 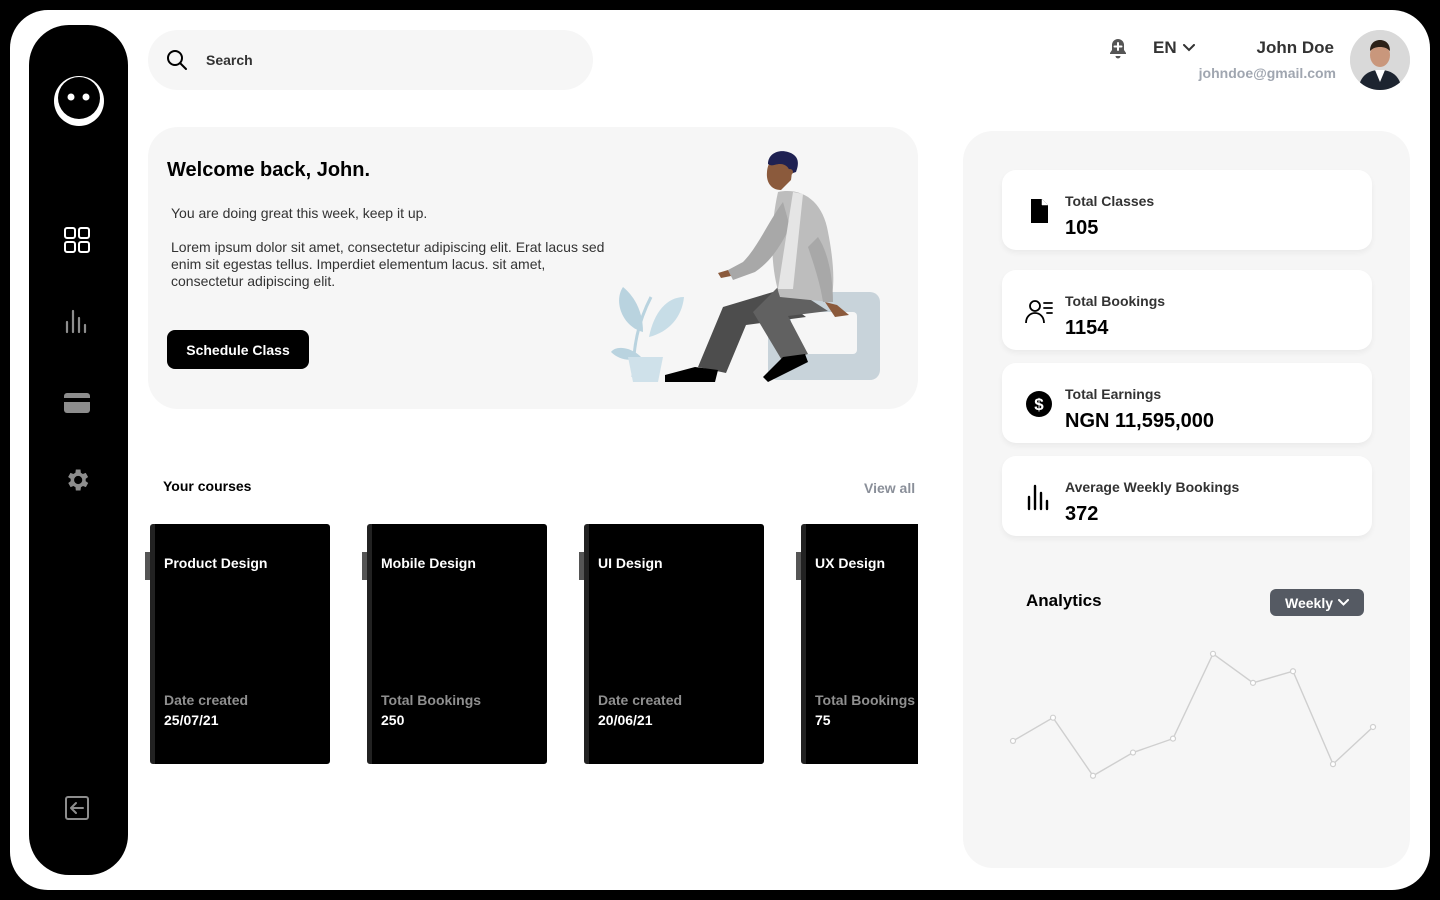 What do you see at coordinates (1039, 211) in the screenshot?
I see `document-icon` at bounding box center [1039, 211].